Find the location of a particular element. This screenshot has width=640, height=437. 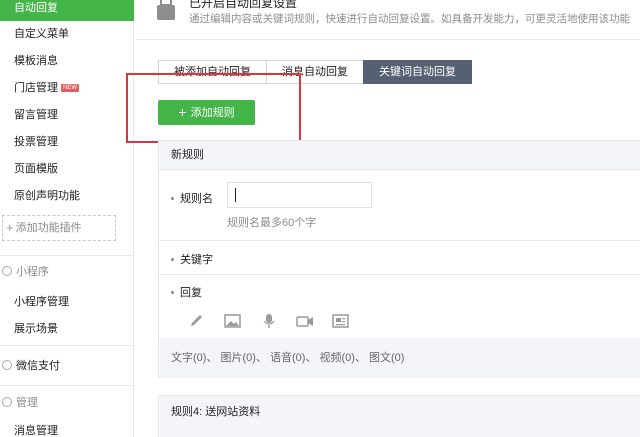

lock-icon is located at coordinates (166, 11).